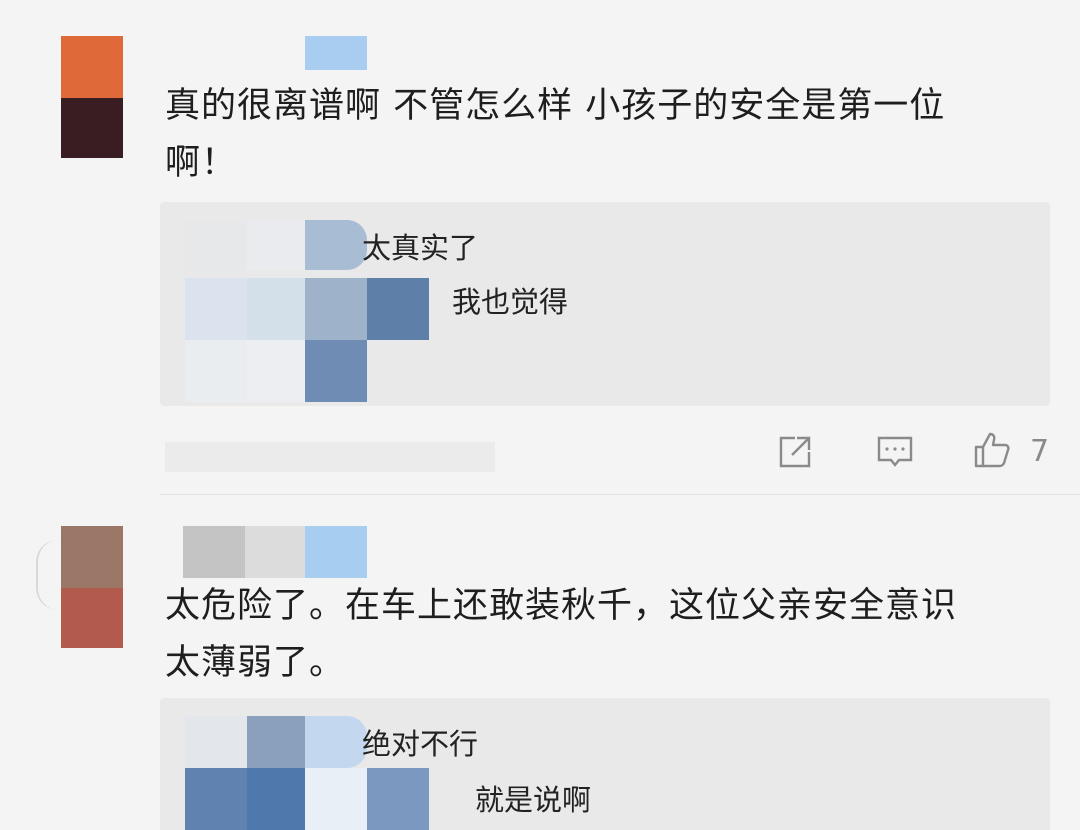 The image size is (1080, 830). I want to click on reply-item: 我也觉得, so click(510, 302).